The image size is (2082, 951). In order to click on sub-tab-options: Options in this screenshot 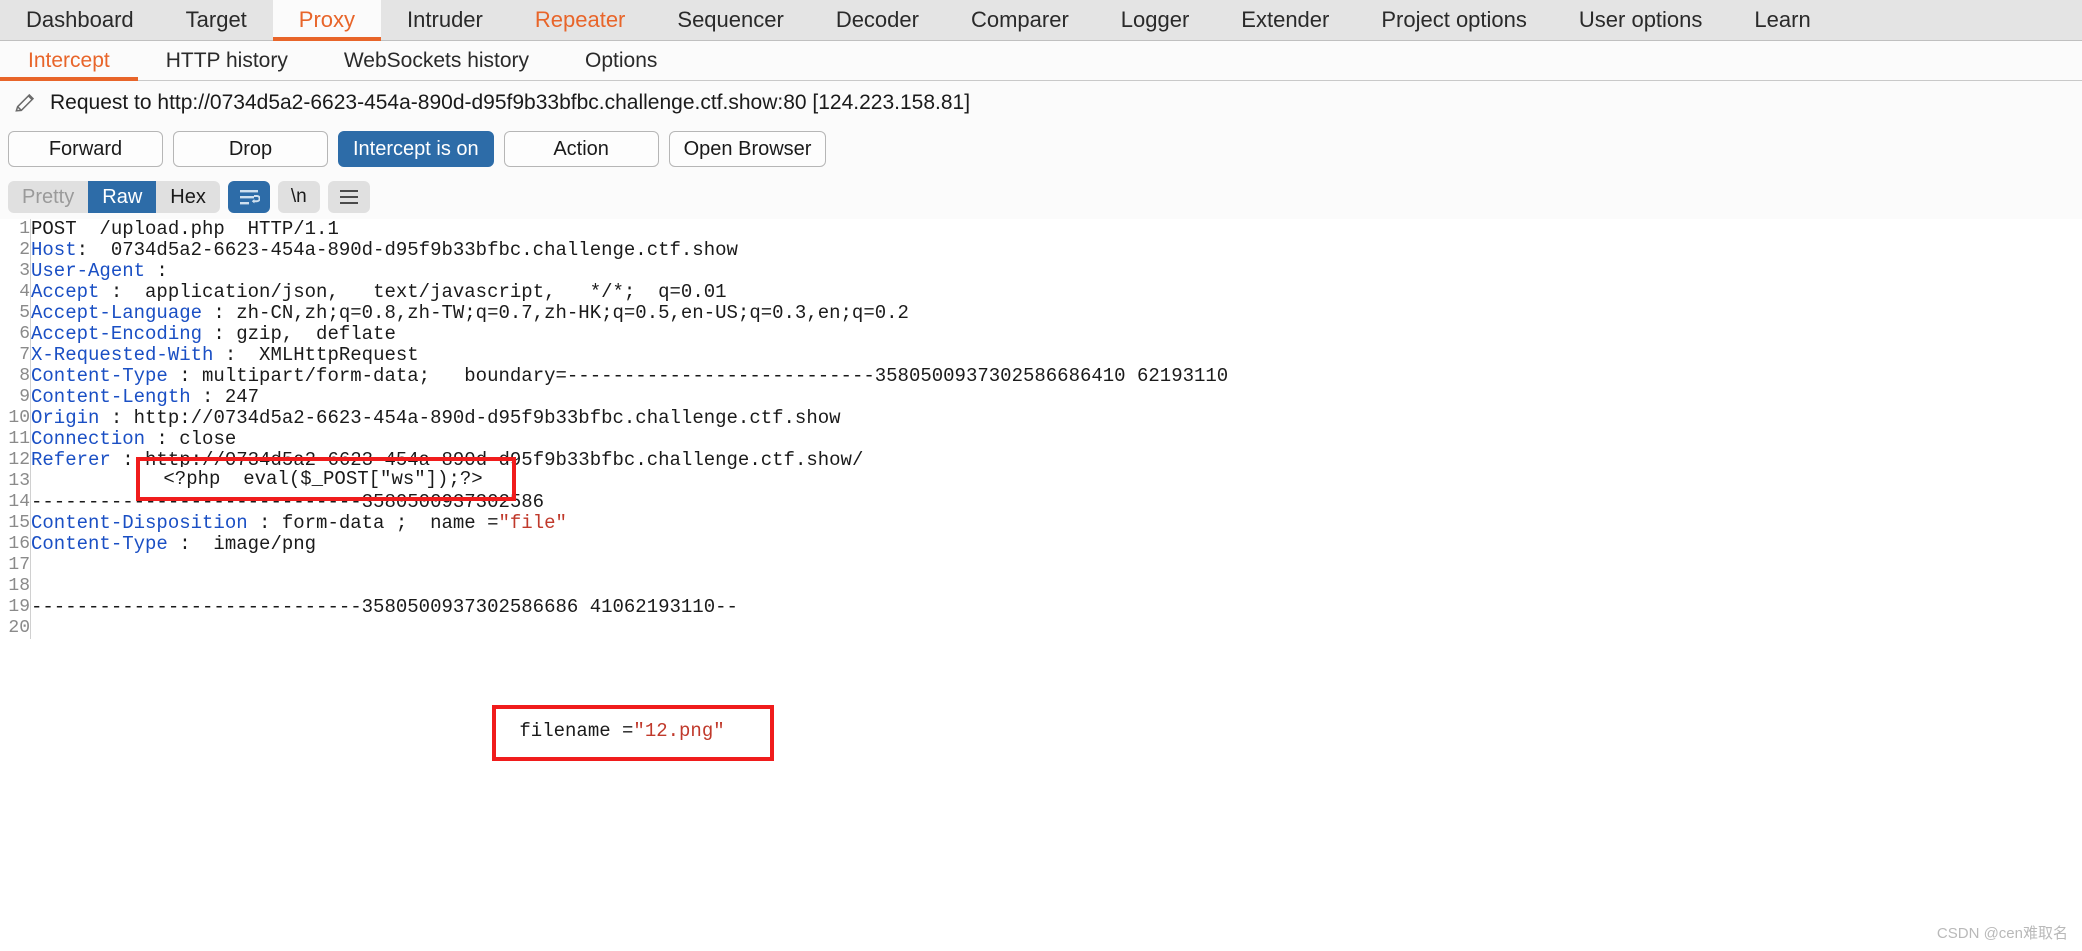, I will do `click(621, 60)`.